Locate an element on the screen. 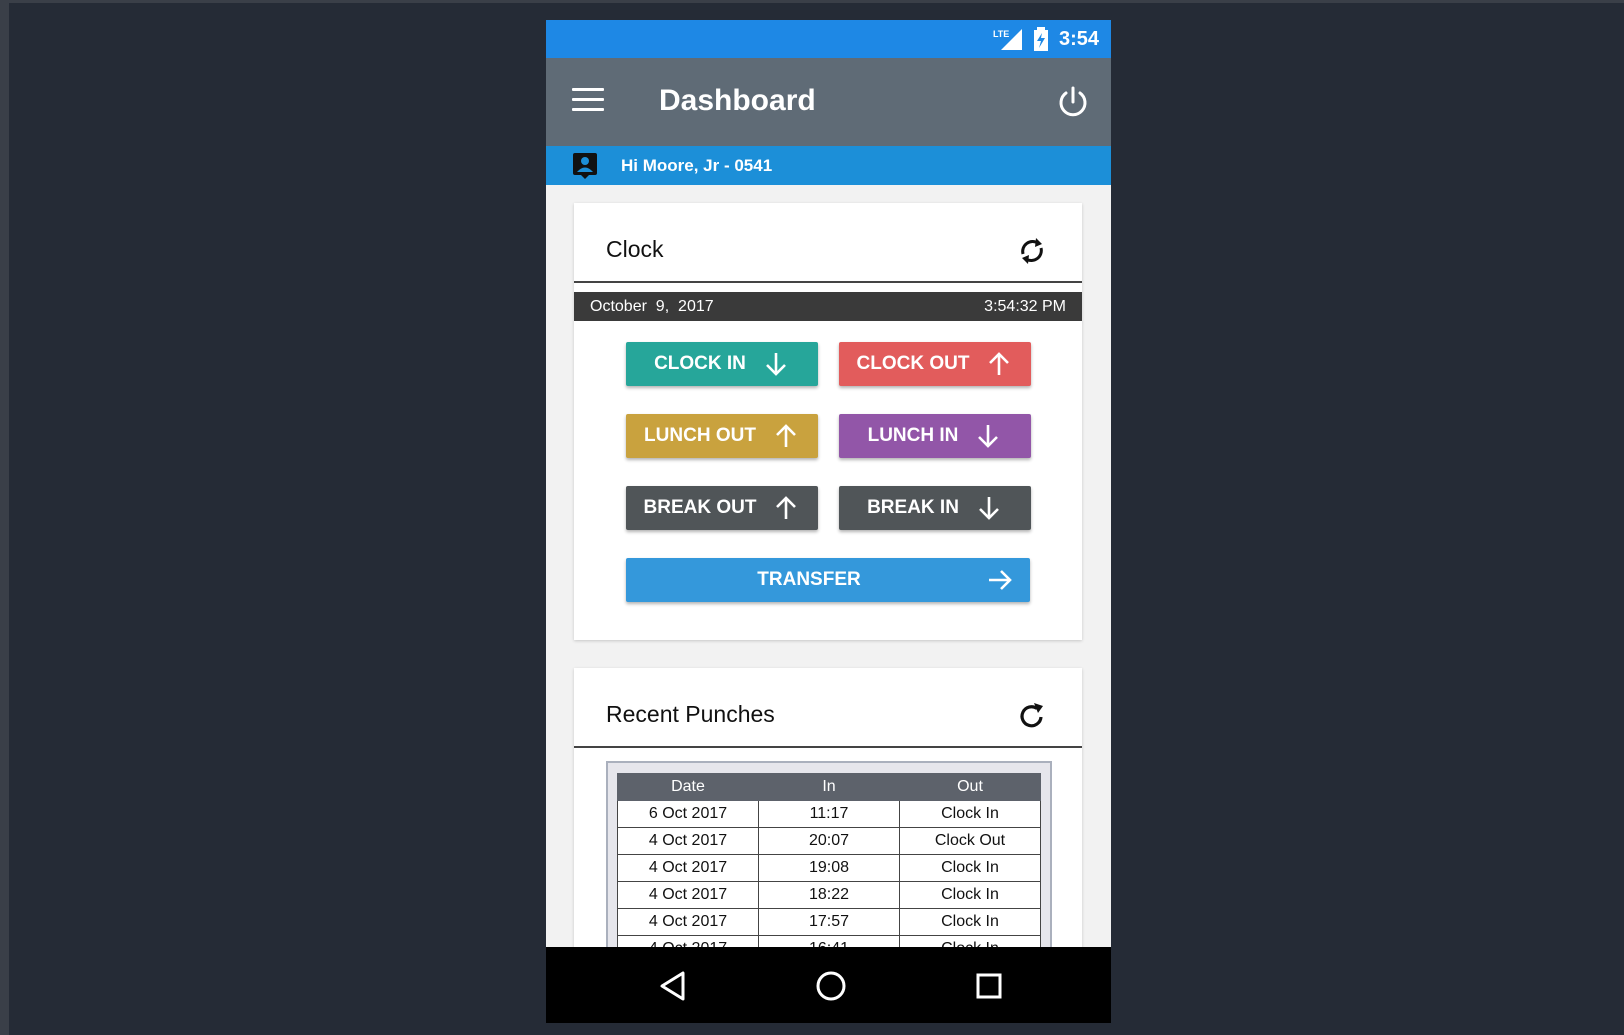 The width and height of the screenshot is (1624, 1035). table-row: 6 Oct 2017 11:17 Clock In is located at coordinates (829, 814).